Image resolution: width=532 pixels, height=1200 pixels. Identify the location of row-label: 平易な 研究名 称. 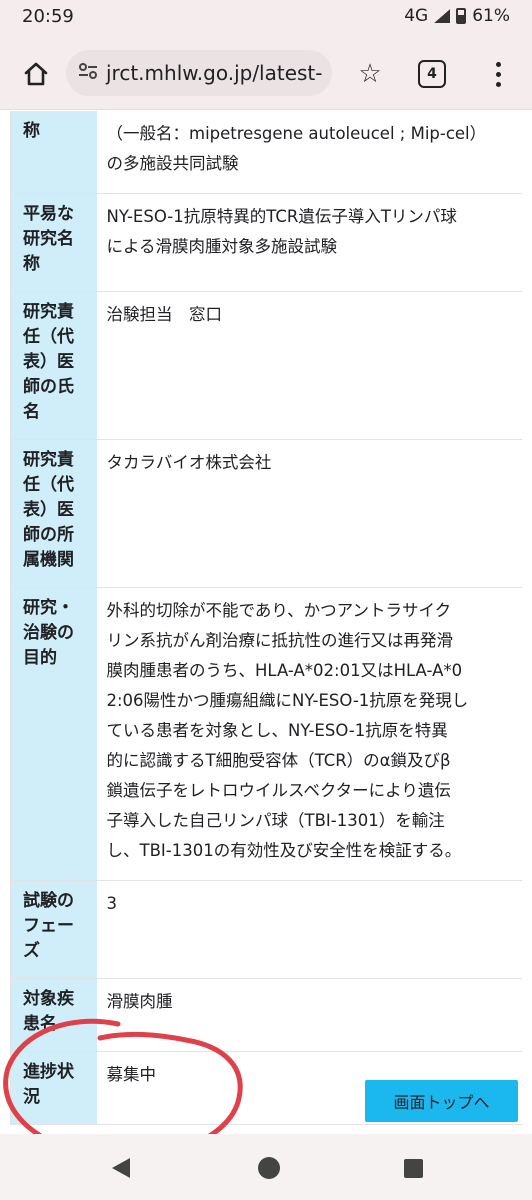
(53, 242).